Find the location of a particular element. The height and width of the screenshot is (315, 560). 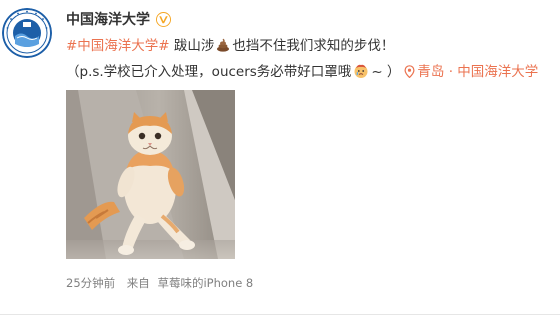

verified-badge-icon is located at coordinates (163, 19).